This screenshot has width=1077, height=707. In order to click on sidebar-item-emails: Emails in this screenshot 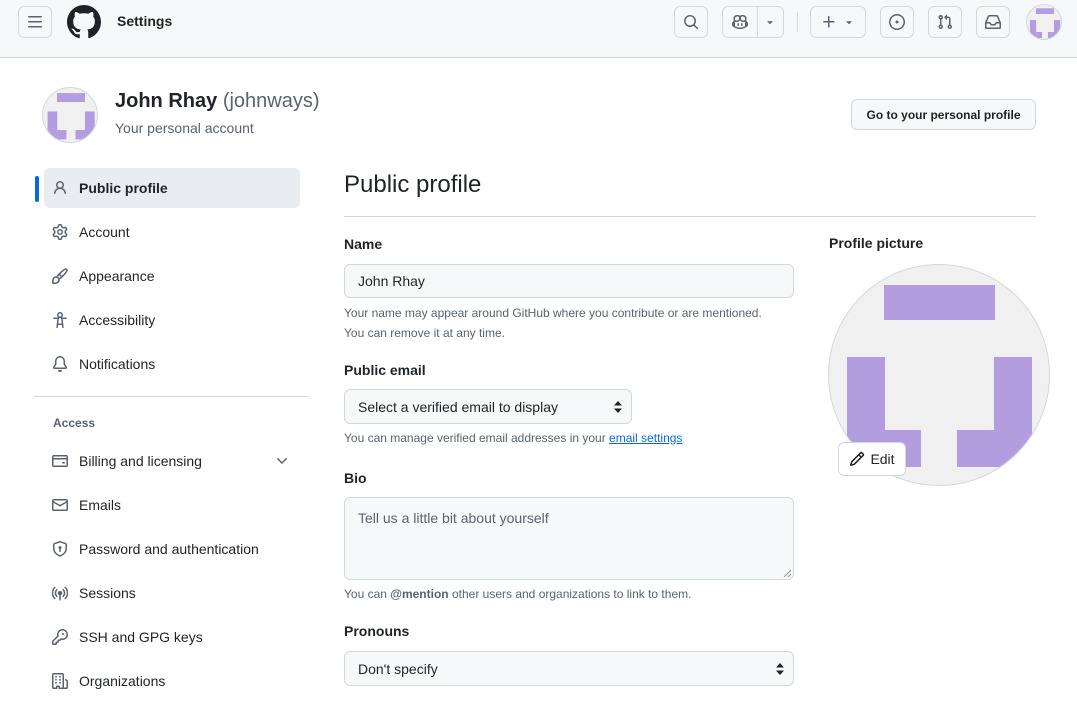, I will do `click(172, 505)`.